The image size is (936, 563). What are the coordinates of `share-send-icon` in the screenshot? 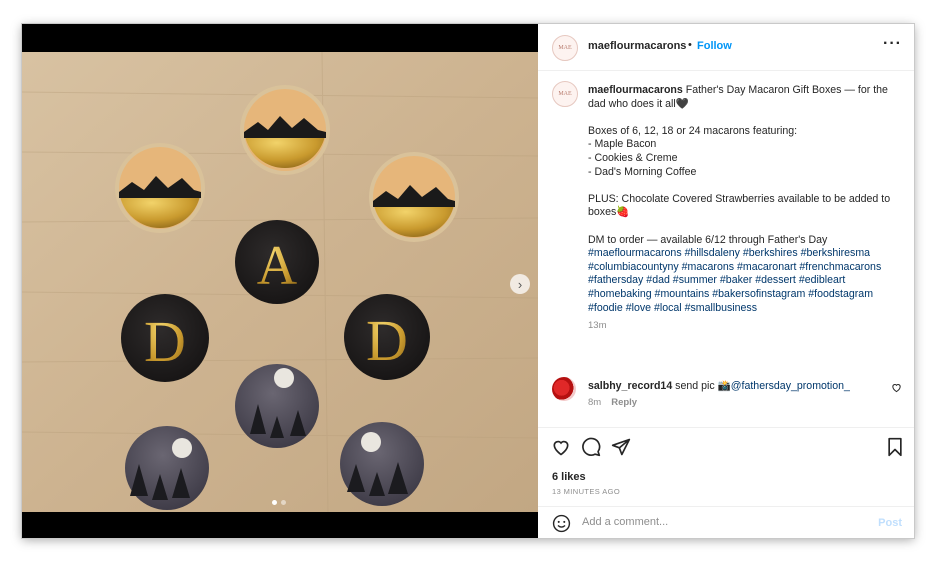 It's located at (621, 447).